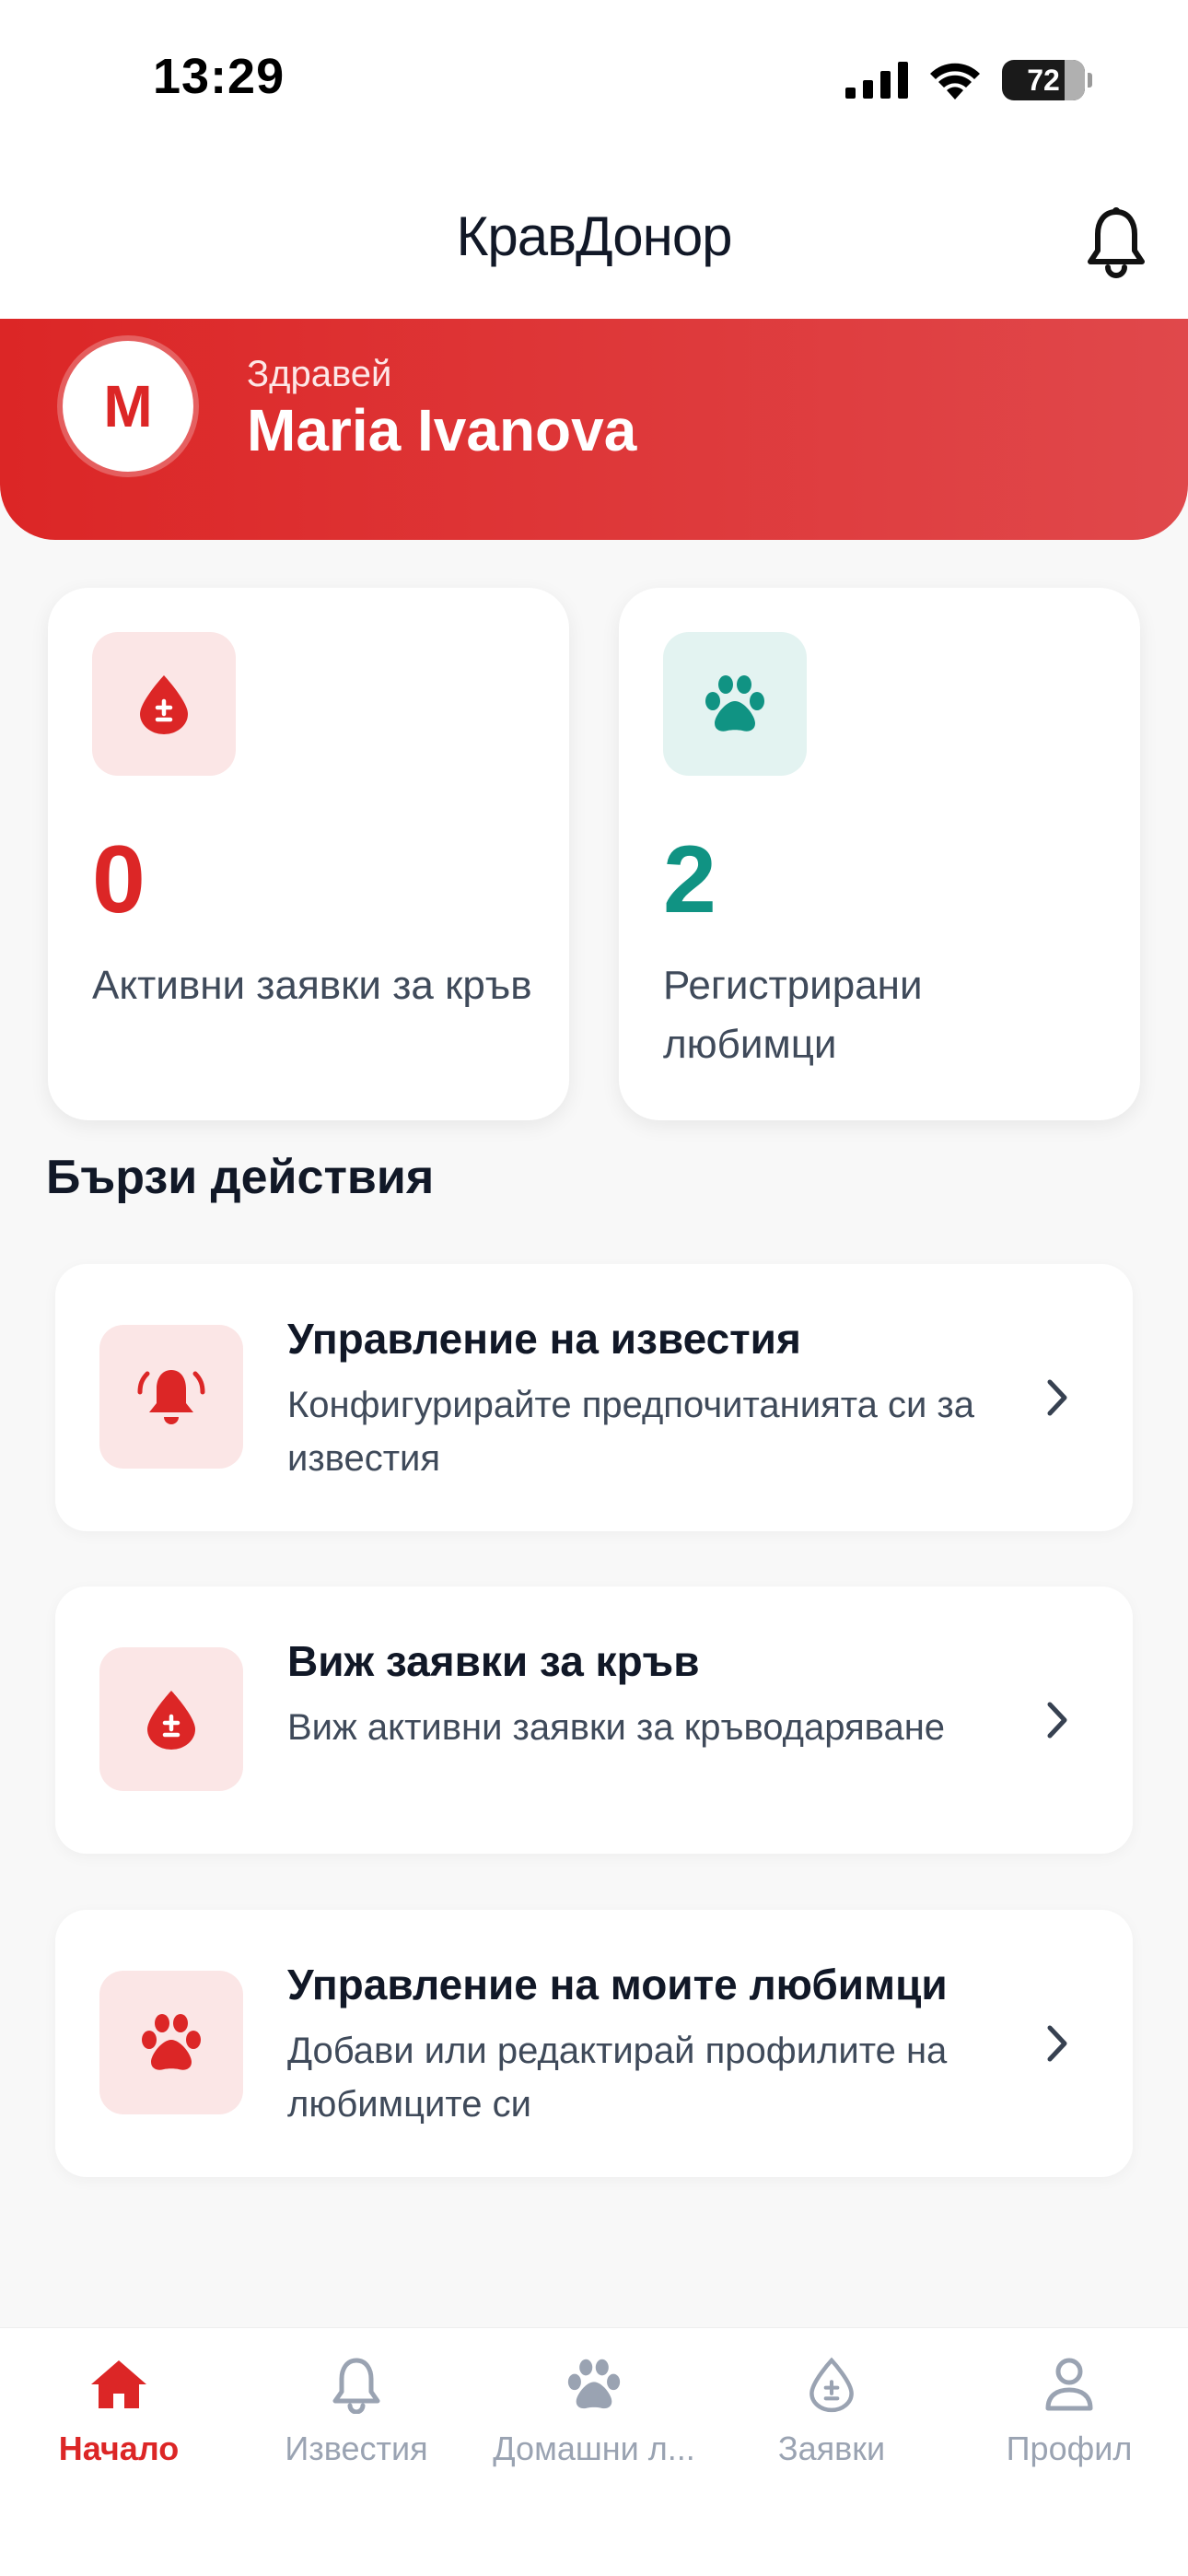  What do you see at coordinates (616, 1727) in the screenshot?
I see `action-description: Виж активни заявки за кръводаряване` at bounding box center [616, 1727].